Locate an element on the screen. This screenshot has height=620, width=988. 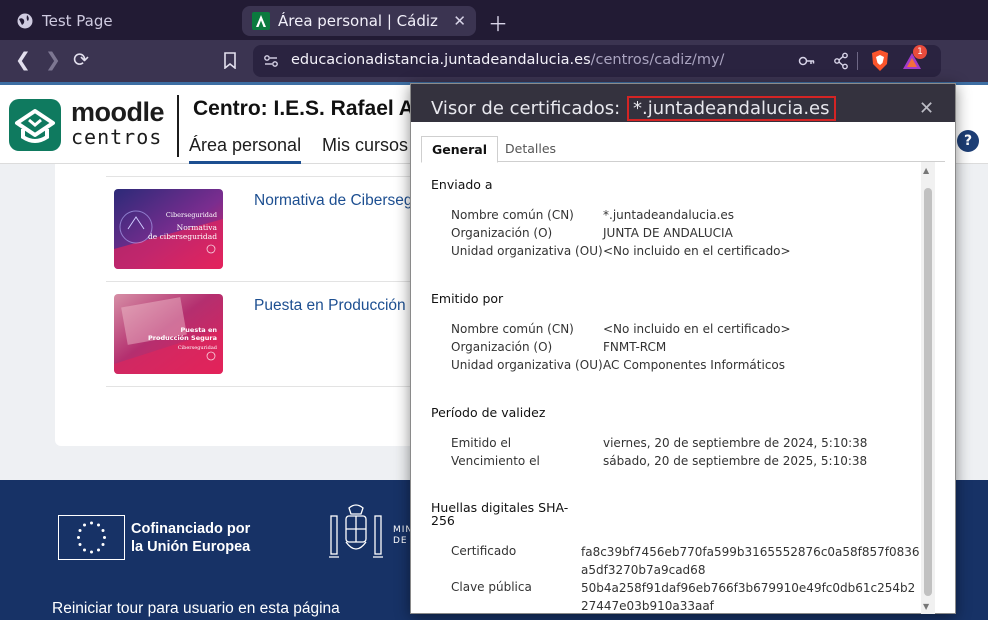
fingerprints-heading-line-2: 256 is located at coordinates (443, 520).